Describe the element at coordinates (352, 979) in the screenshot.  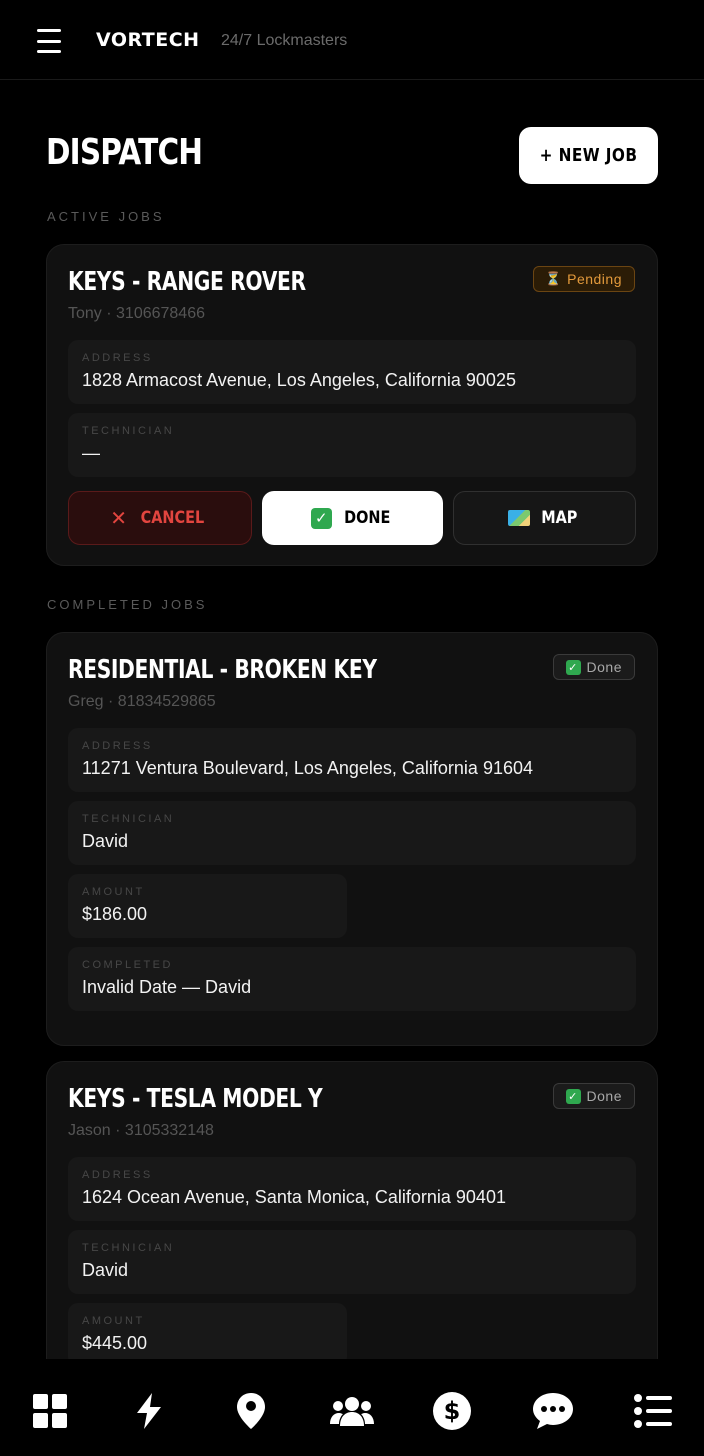
I see `completed-field: COMPLETED Invalid Date — David` at that location.